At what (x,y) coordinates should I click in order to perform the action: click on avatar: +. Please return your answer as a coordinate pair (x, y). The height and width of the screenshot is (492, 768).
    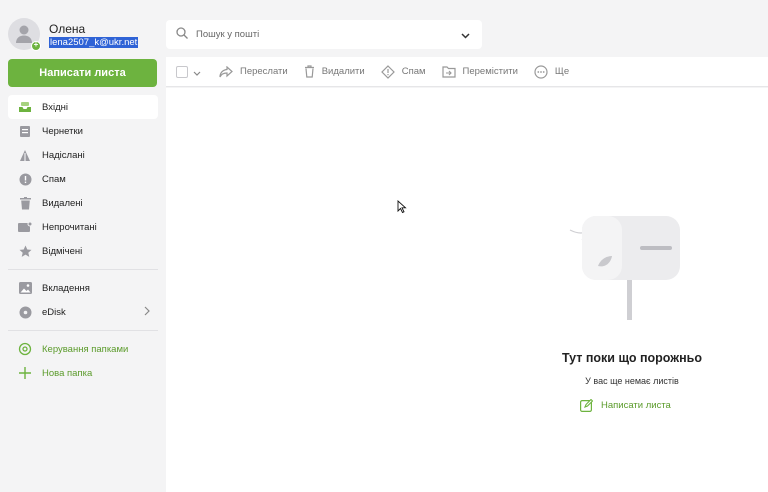
    Looking at the image, I should click on (24, 34).